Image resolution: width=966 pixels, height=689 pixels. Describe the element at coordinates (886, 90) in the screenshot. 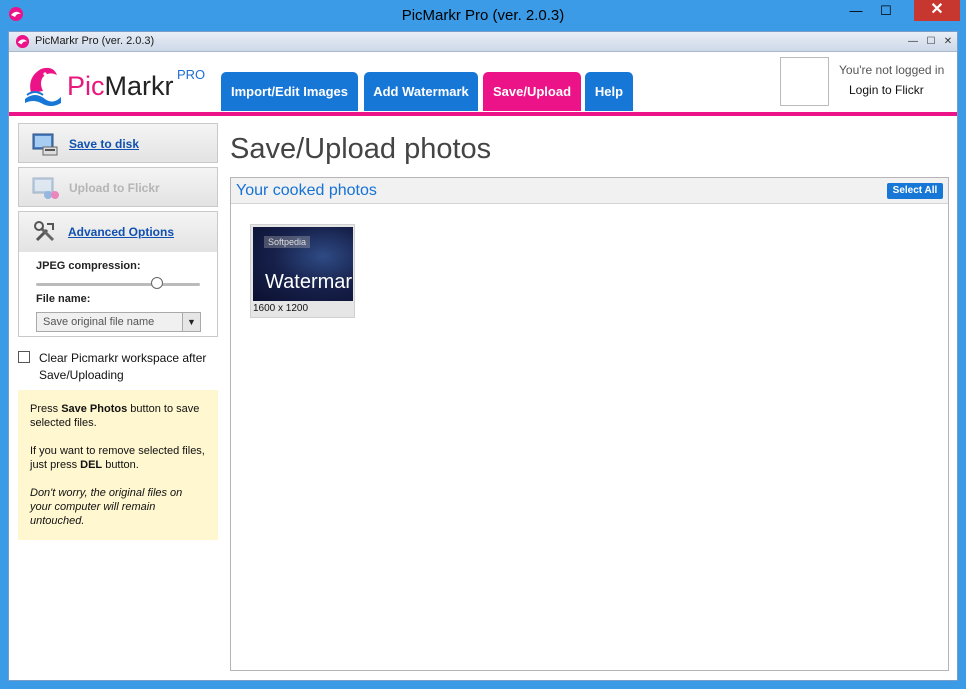

I see `login-to-flickr-link: Login to Flickr` at that location.